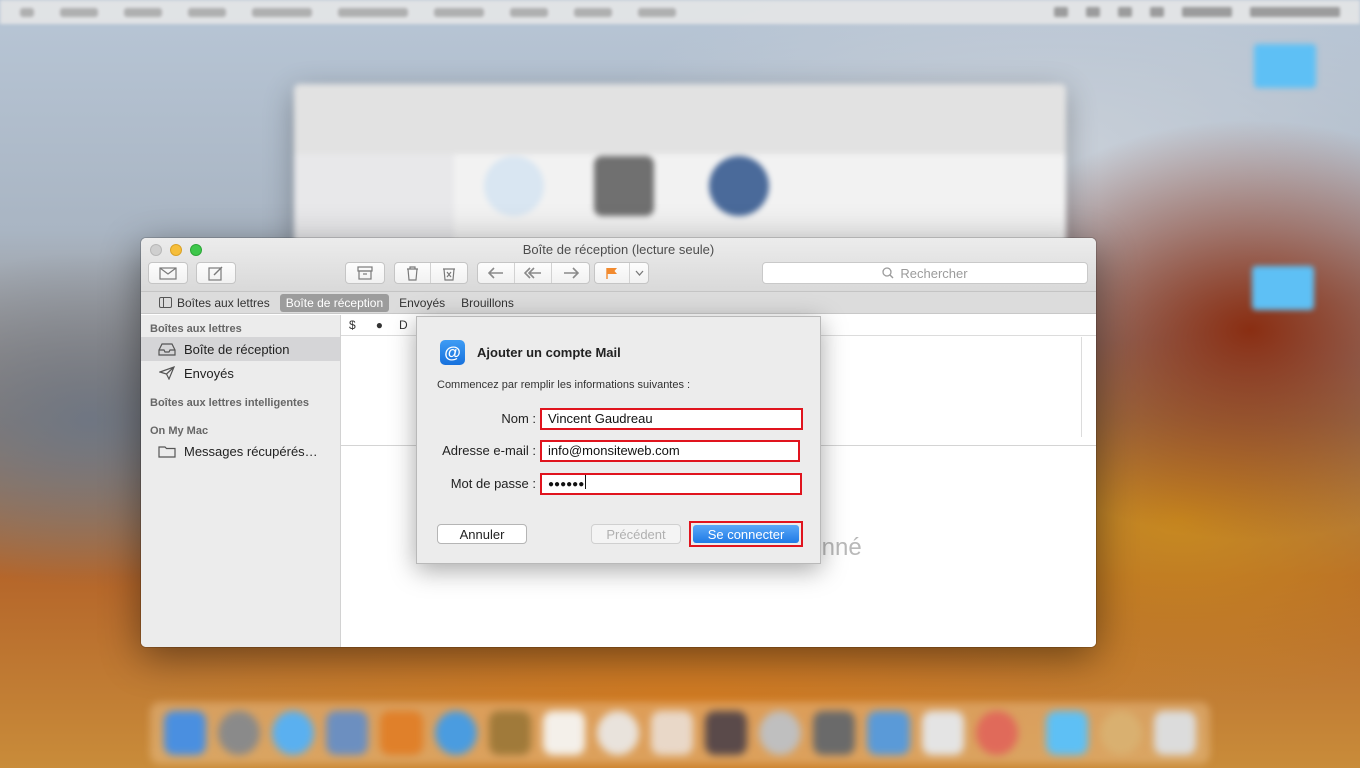  Describe the element at coordinates (395, 325) in the screenshot. I see `column-from: D` at that location.